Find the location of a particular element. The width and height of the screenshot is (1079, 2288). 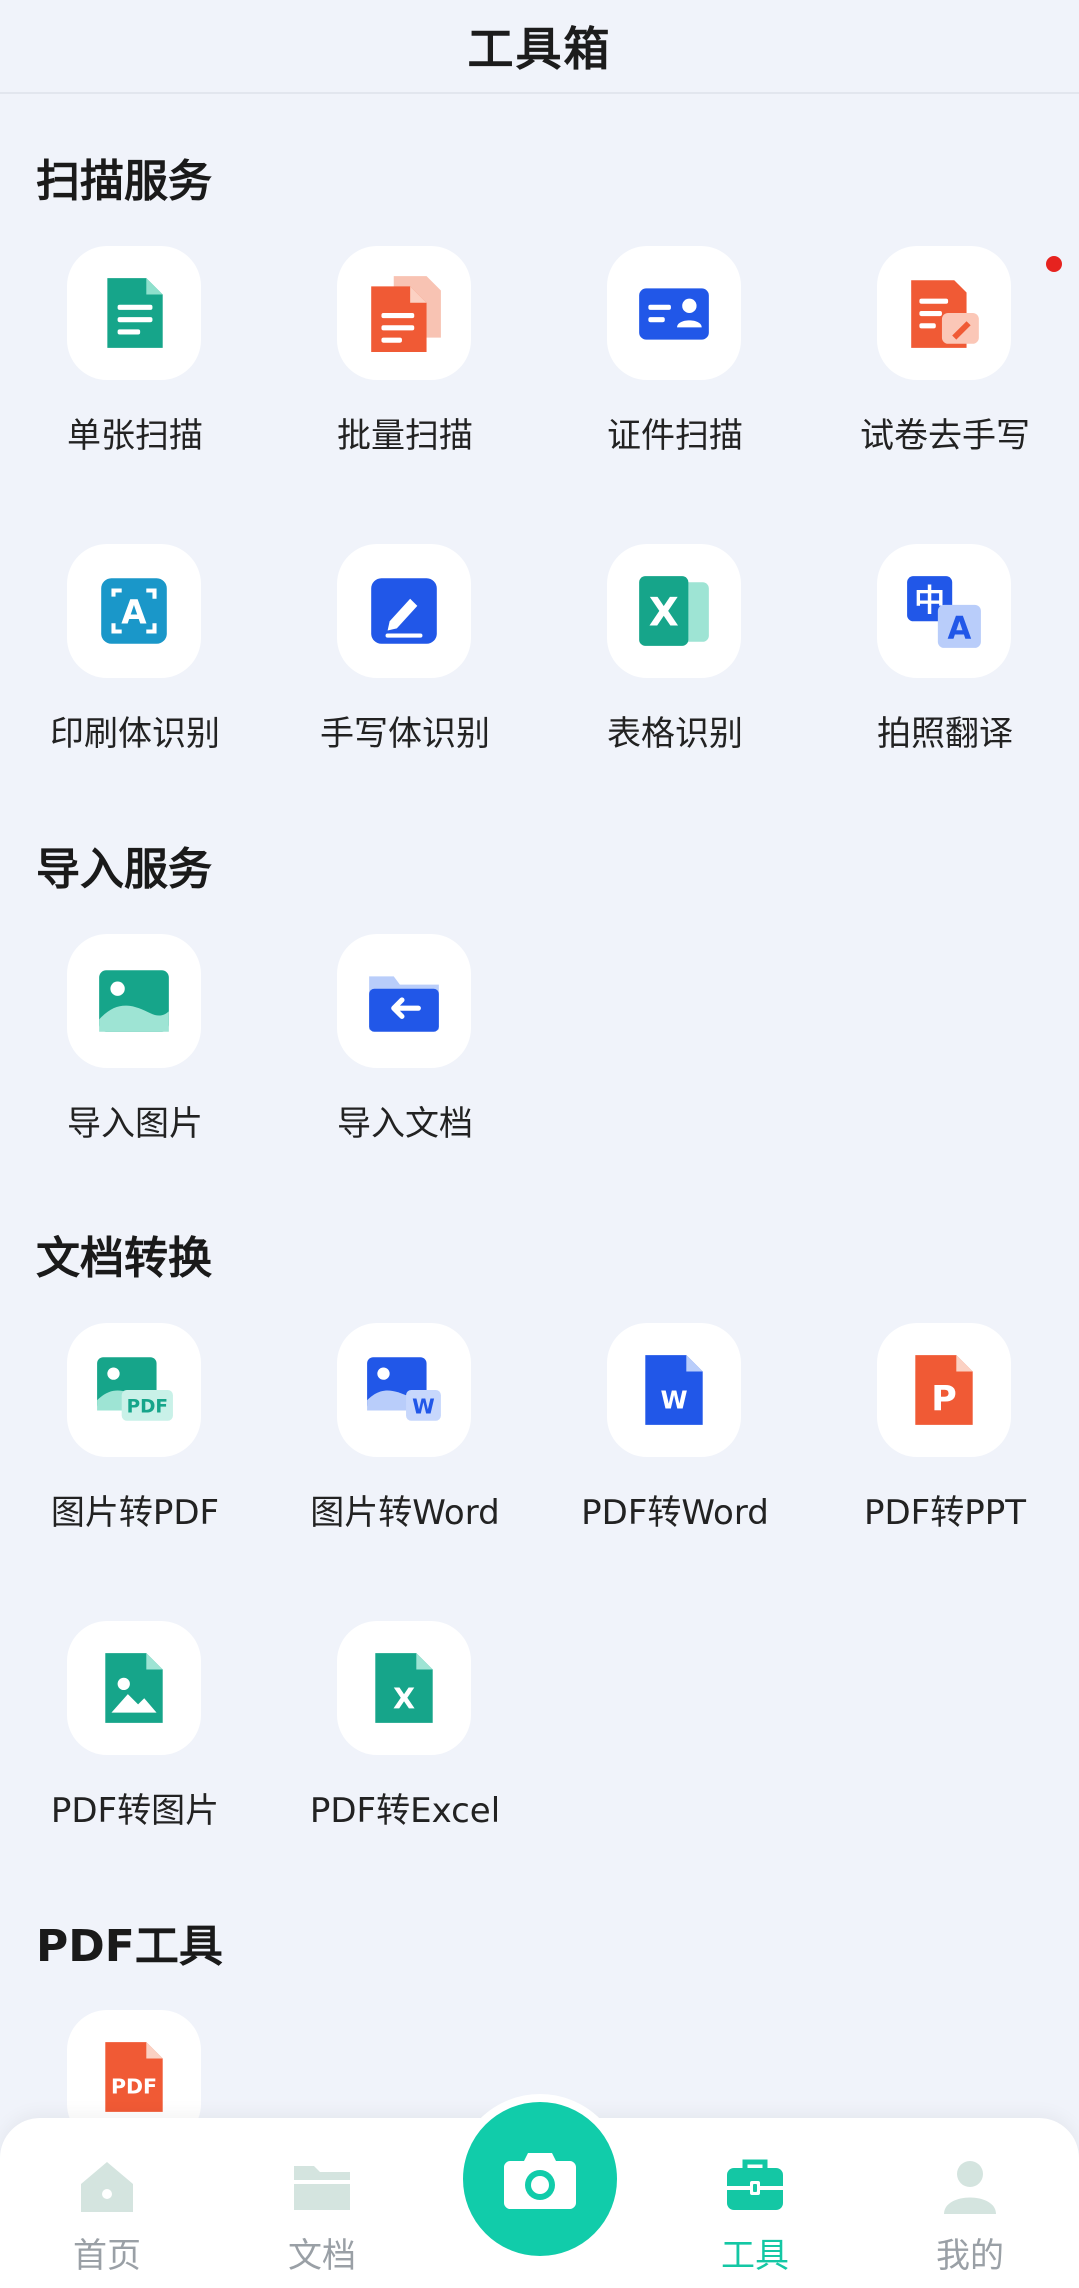

handwriting-pen-icon is located at coordinates (404, 611).